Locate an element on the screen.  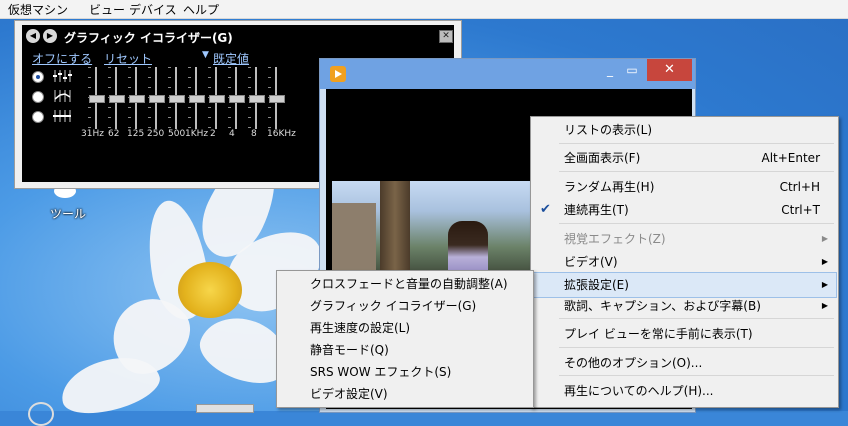
context-menu-item: 歌詞、キャプション、および字幕(B) ▶ is located at coordinates (683, 306).